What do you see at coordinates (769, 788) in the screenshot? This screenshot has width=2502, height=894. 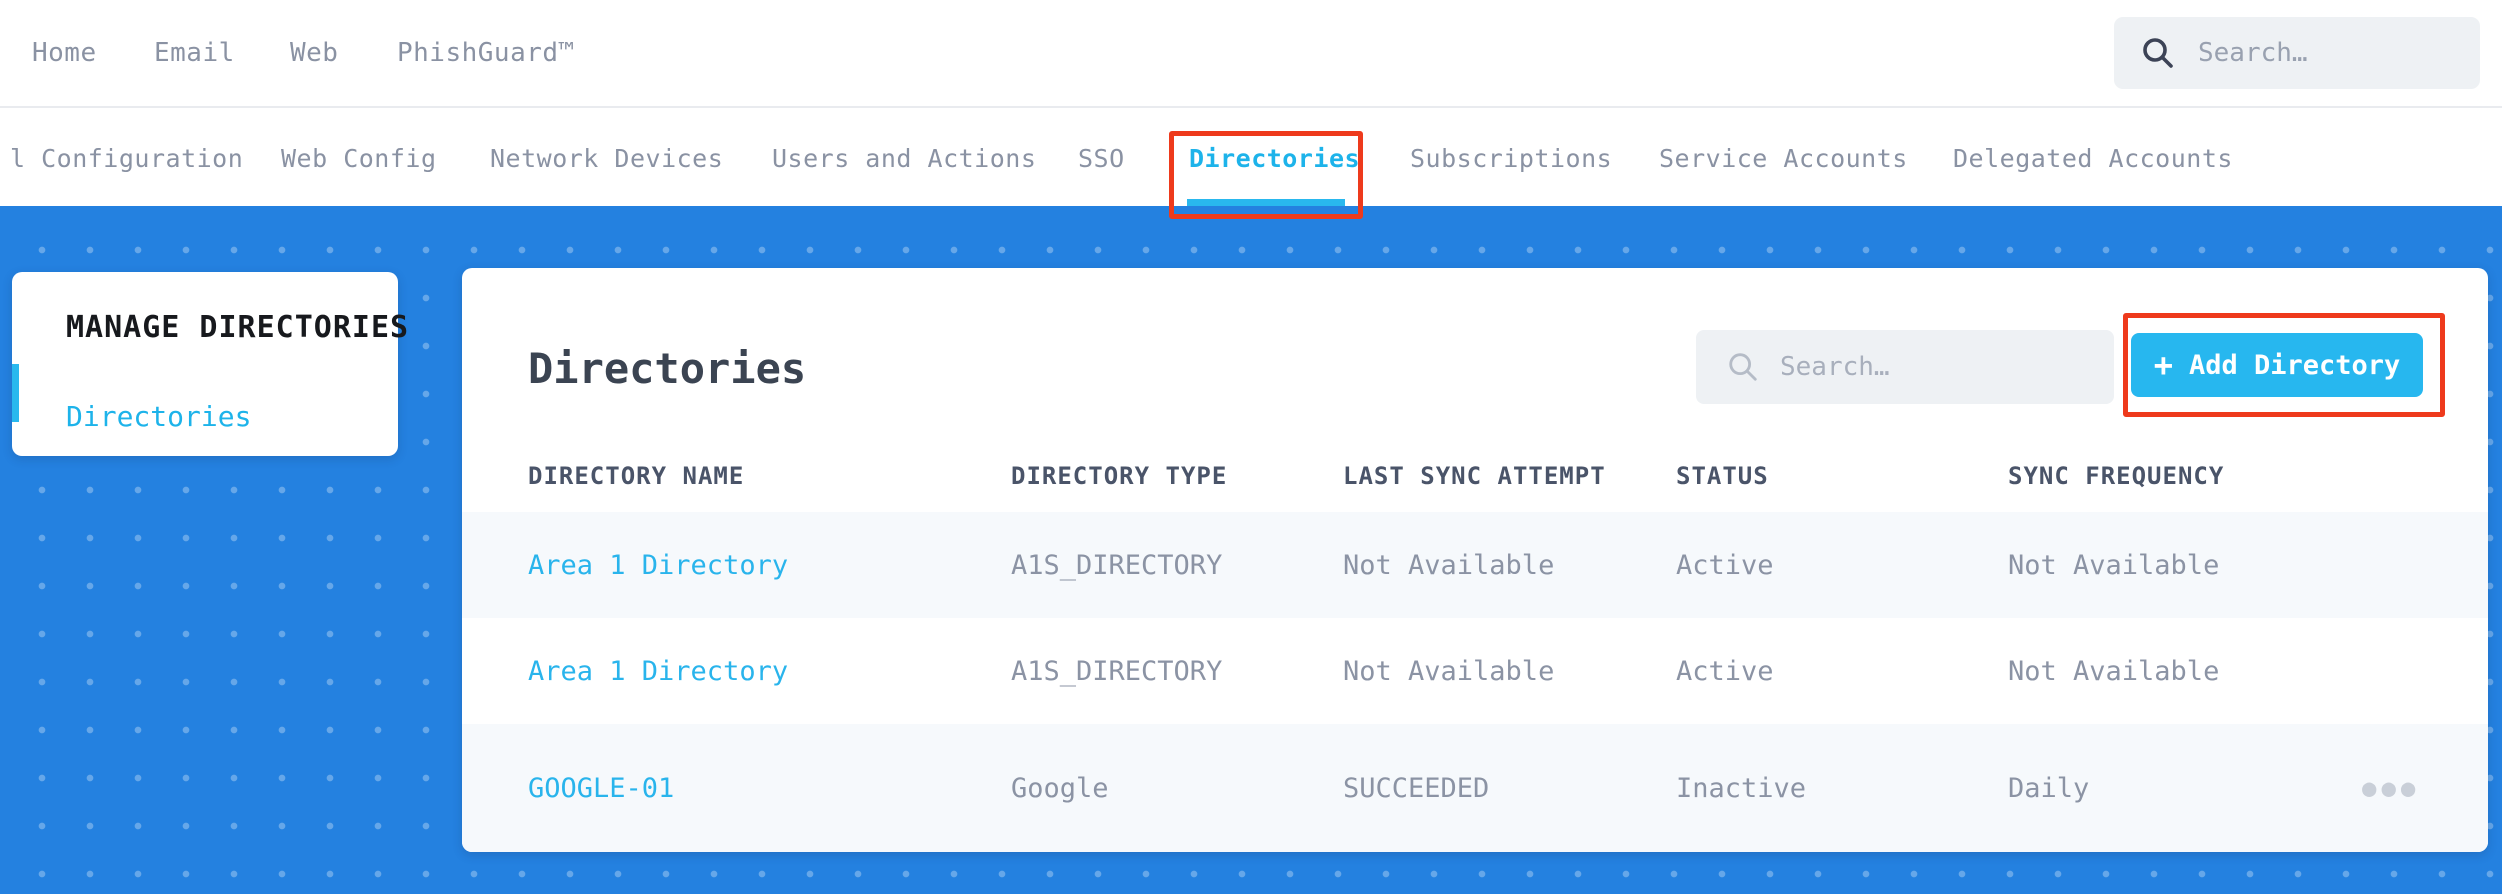 I see `directory-name-link: GOOGLE-01` at bounding box center [769, 788].